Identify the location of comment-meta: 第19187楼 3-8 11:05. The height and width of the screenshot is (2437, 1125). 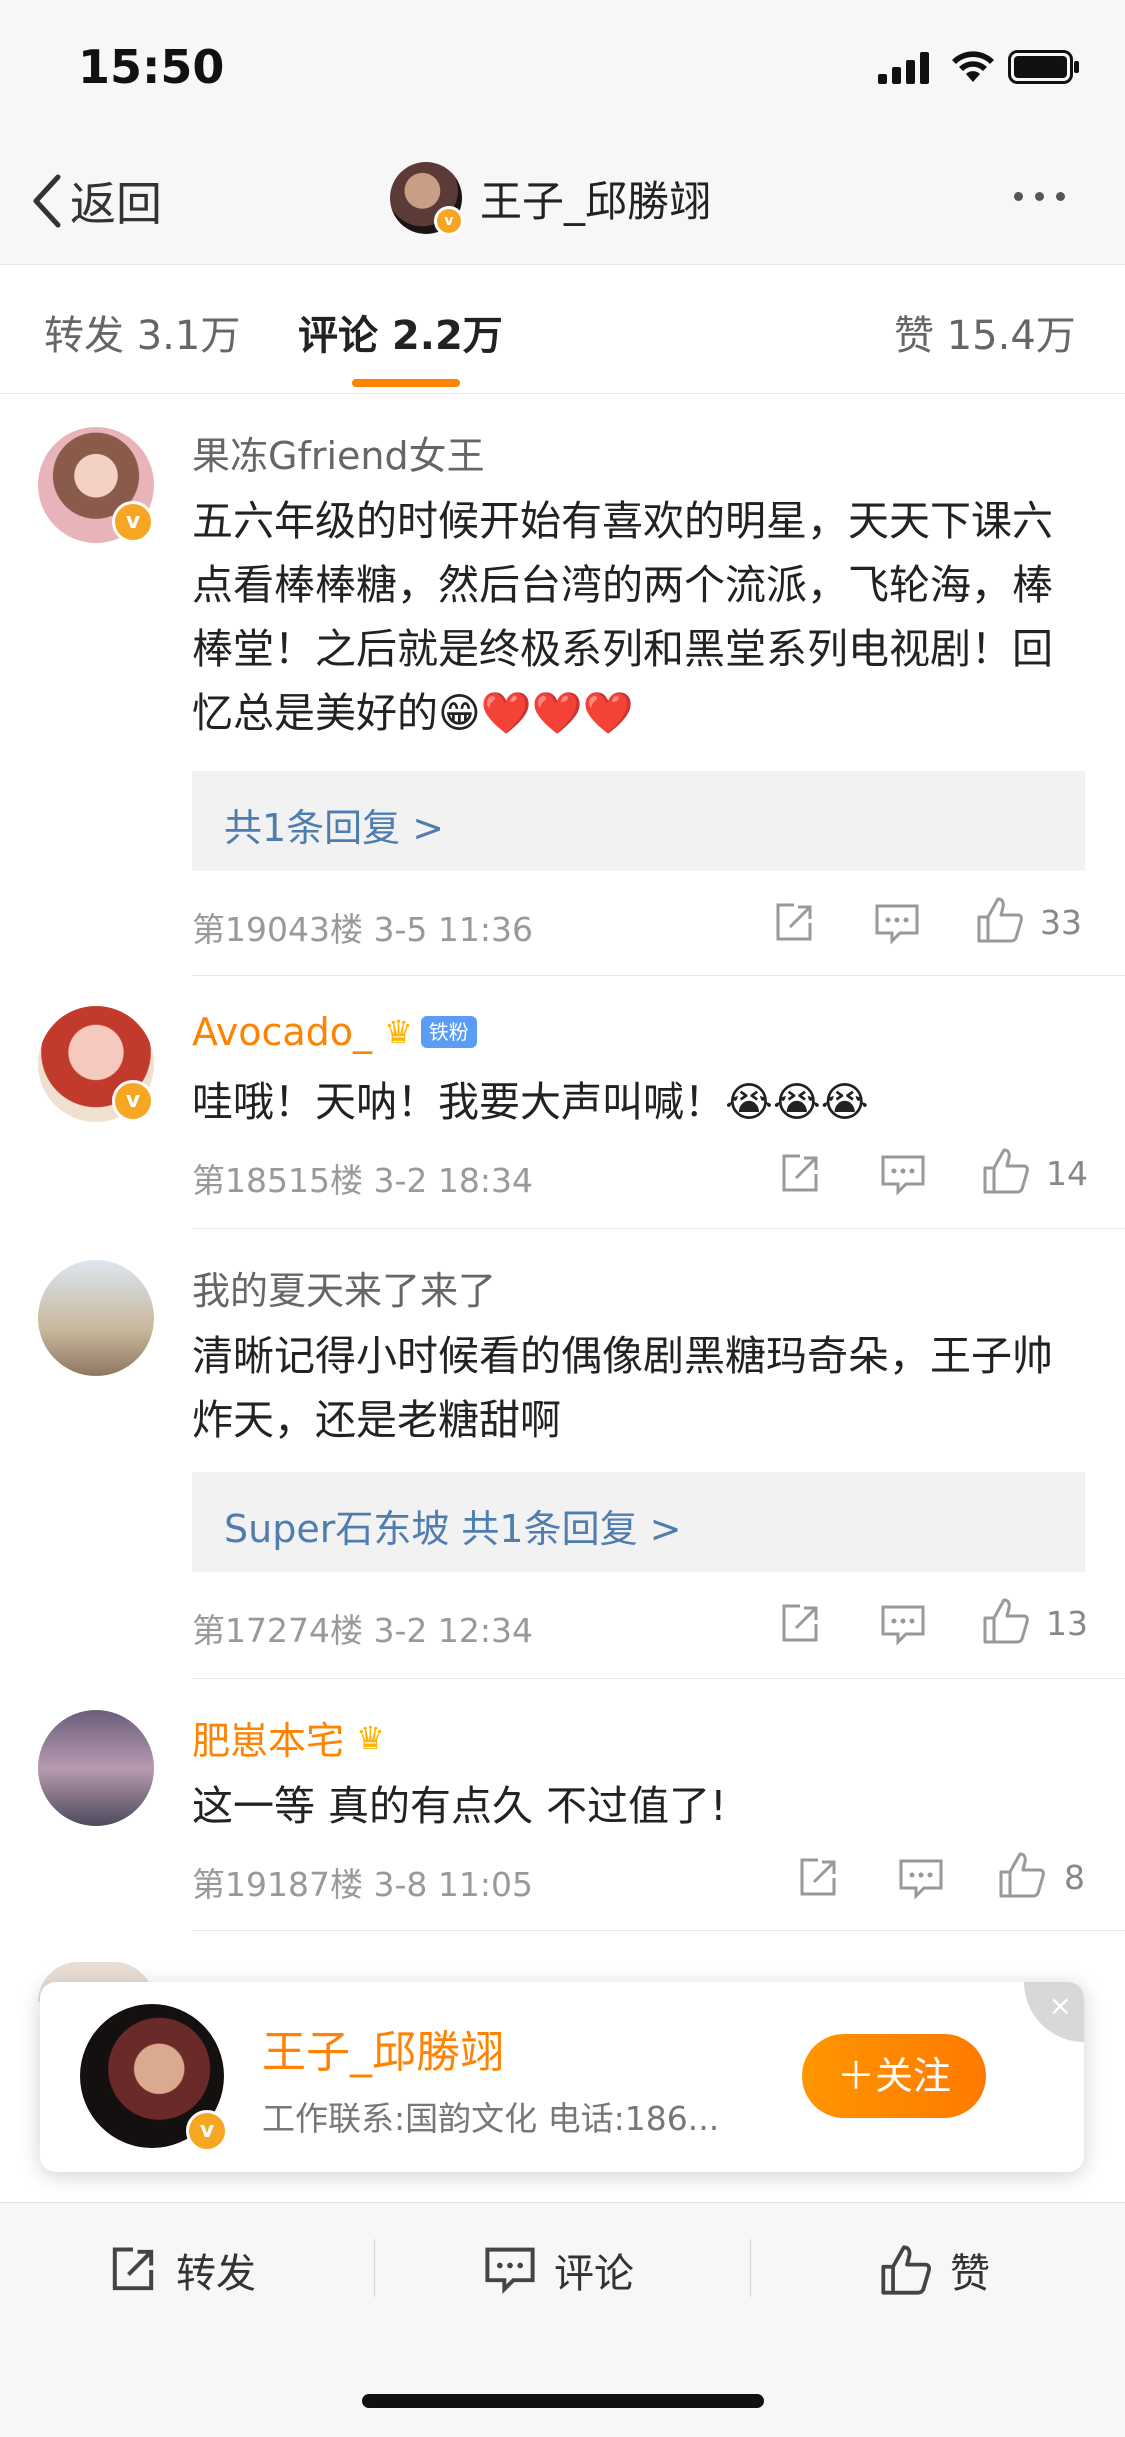
(362, 1884).